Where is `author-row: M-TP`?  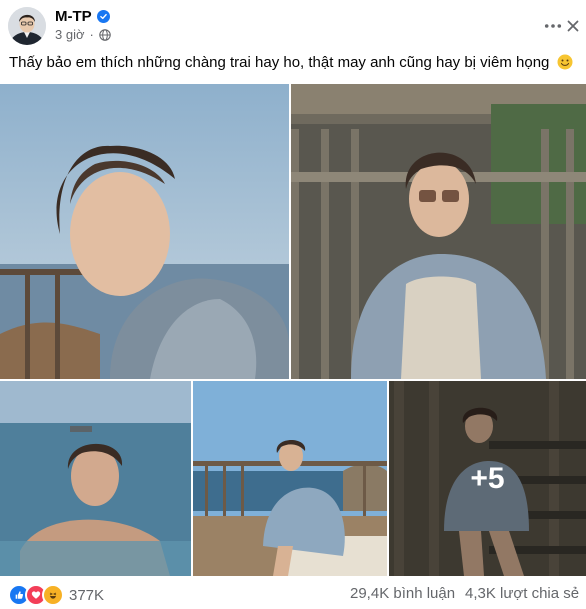 author-row: M-TP is located at coordinates (82, 16).